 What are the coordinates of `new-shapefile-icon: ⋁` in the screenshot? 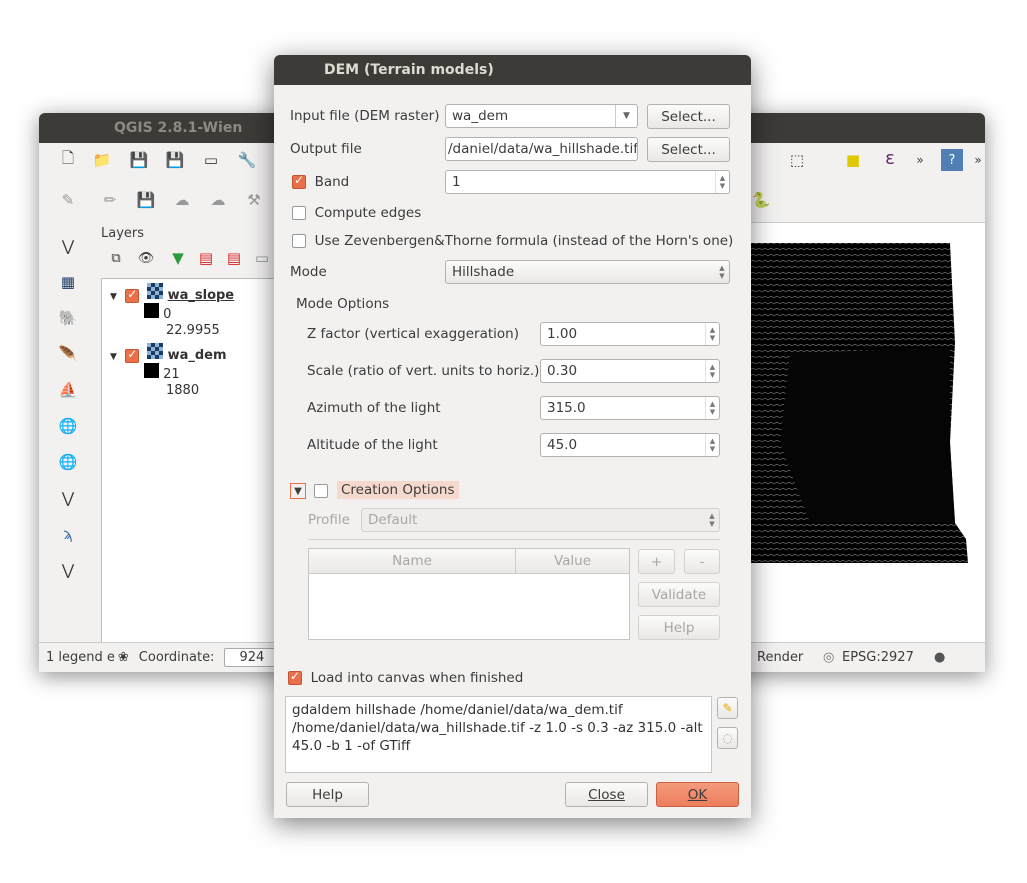 It's located at (68, 570).